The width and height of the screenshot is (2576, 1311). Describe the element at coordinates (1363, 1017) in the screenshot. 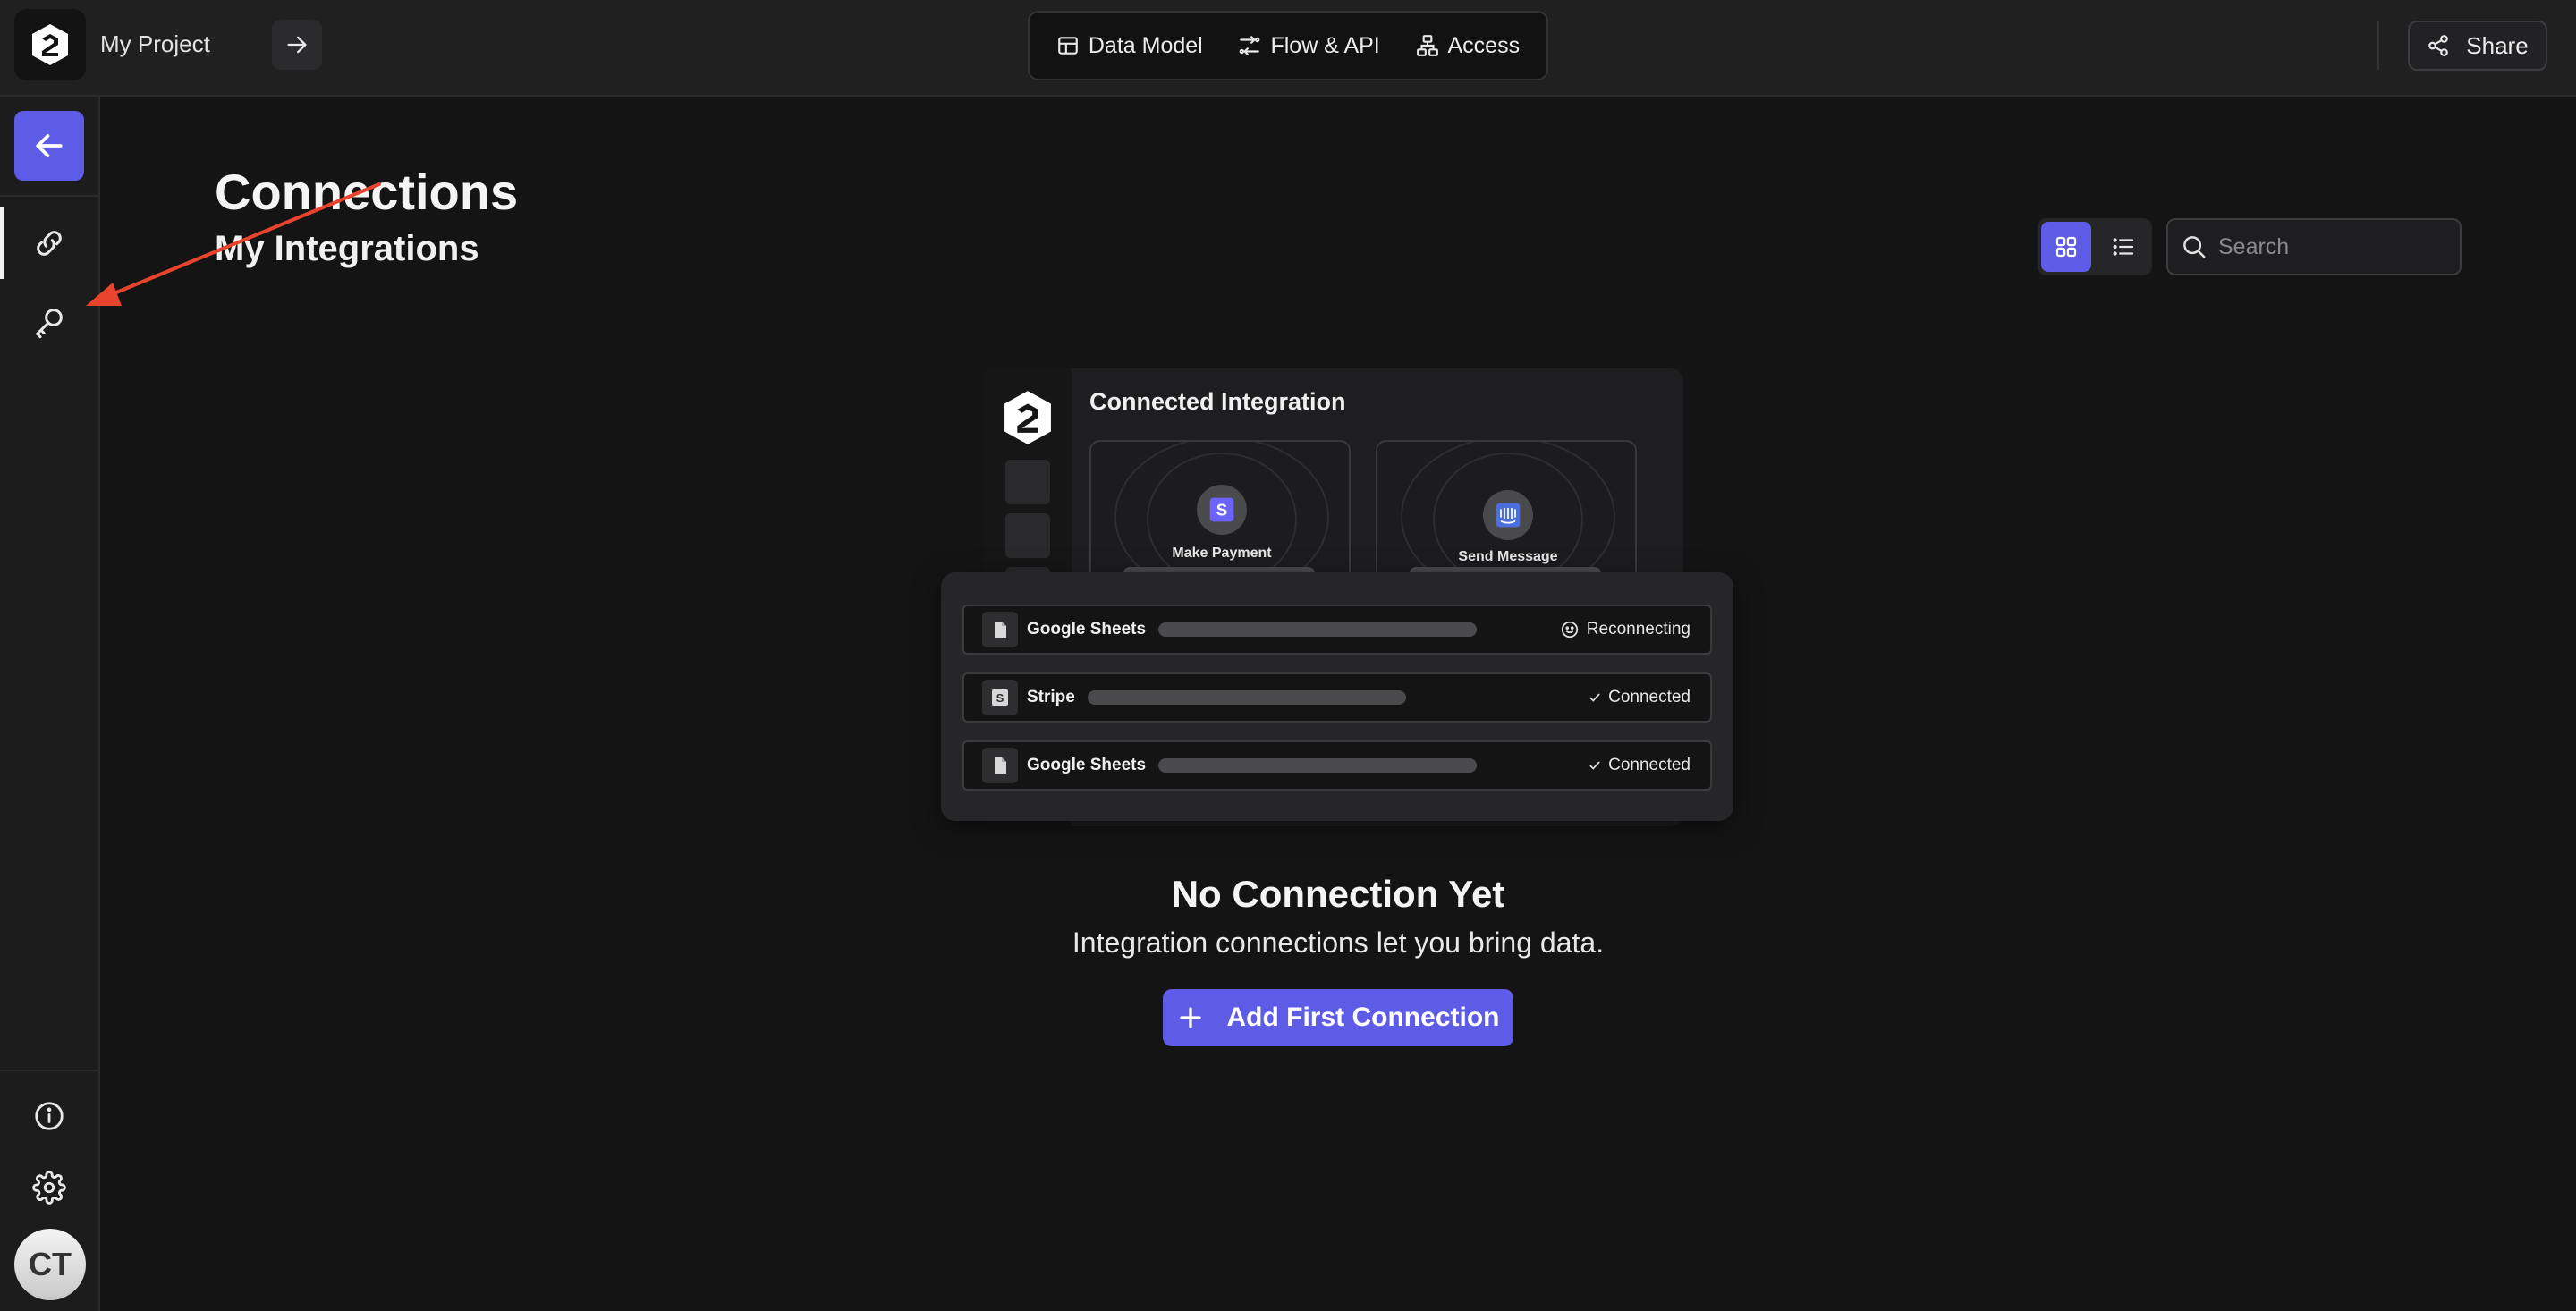

I see `add-button-label: Add First Connection` at that location.